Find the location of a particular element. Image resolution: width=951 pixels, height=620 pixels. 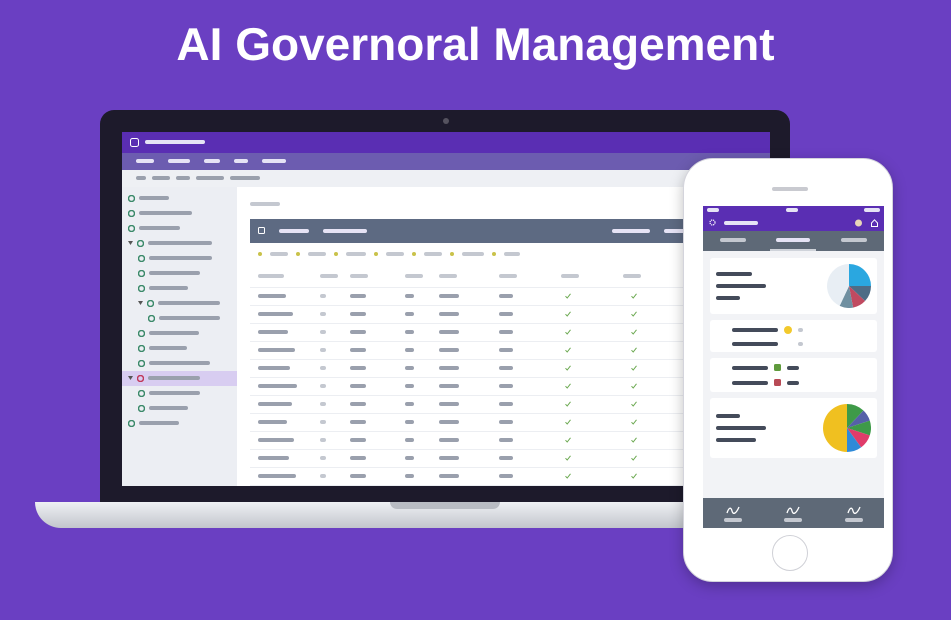

home-button is located at coordinates (790, 553).